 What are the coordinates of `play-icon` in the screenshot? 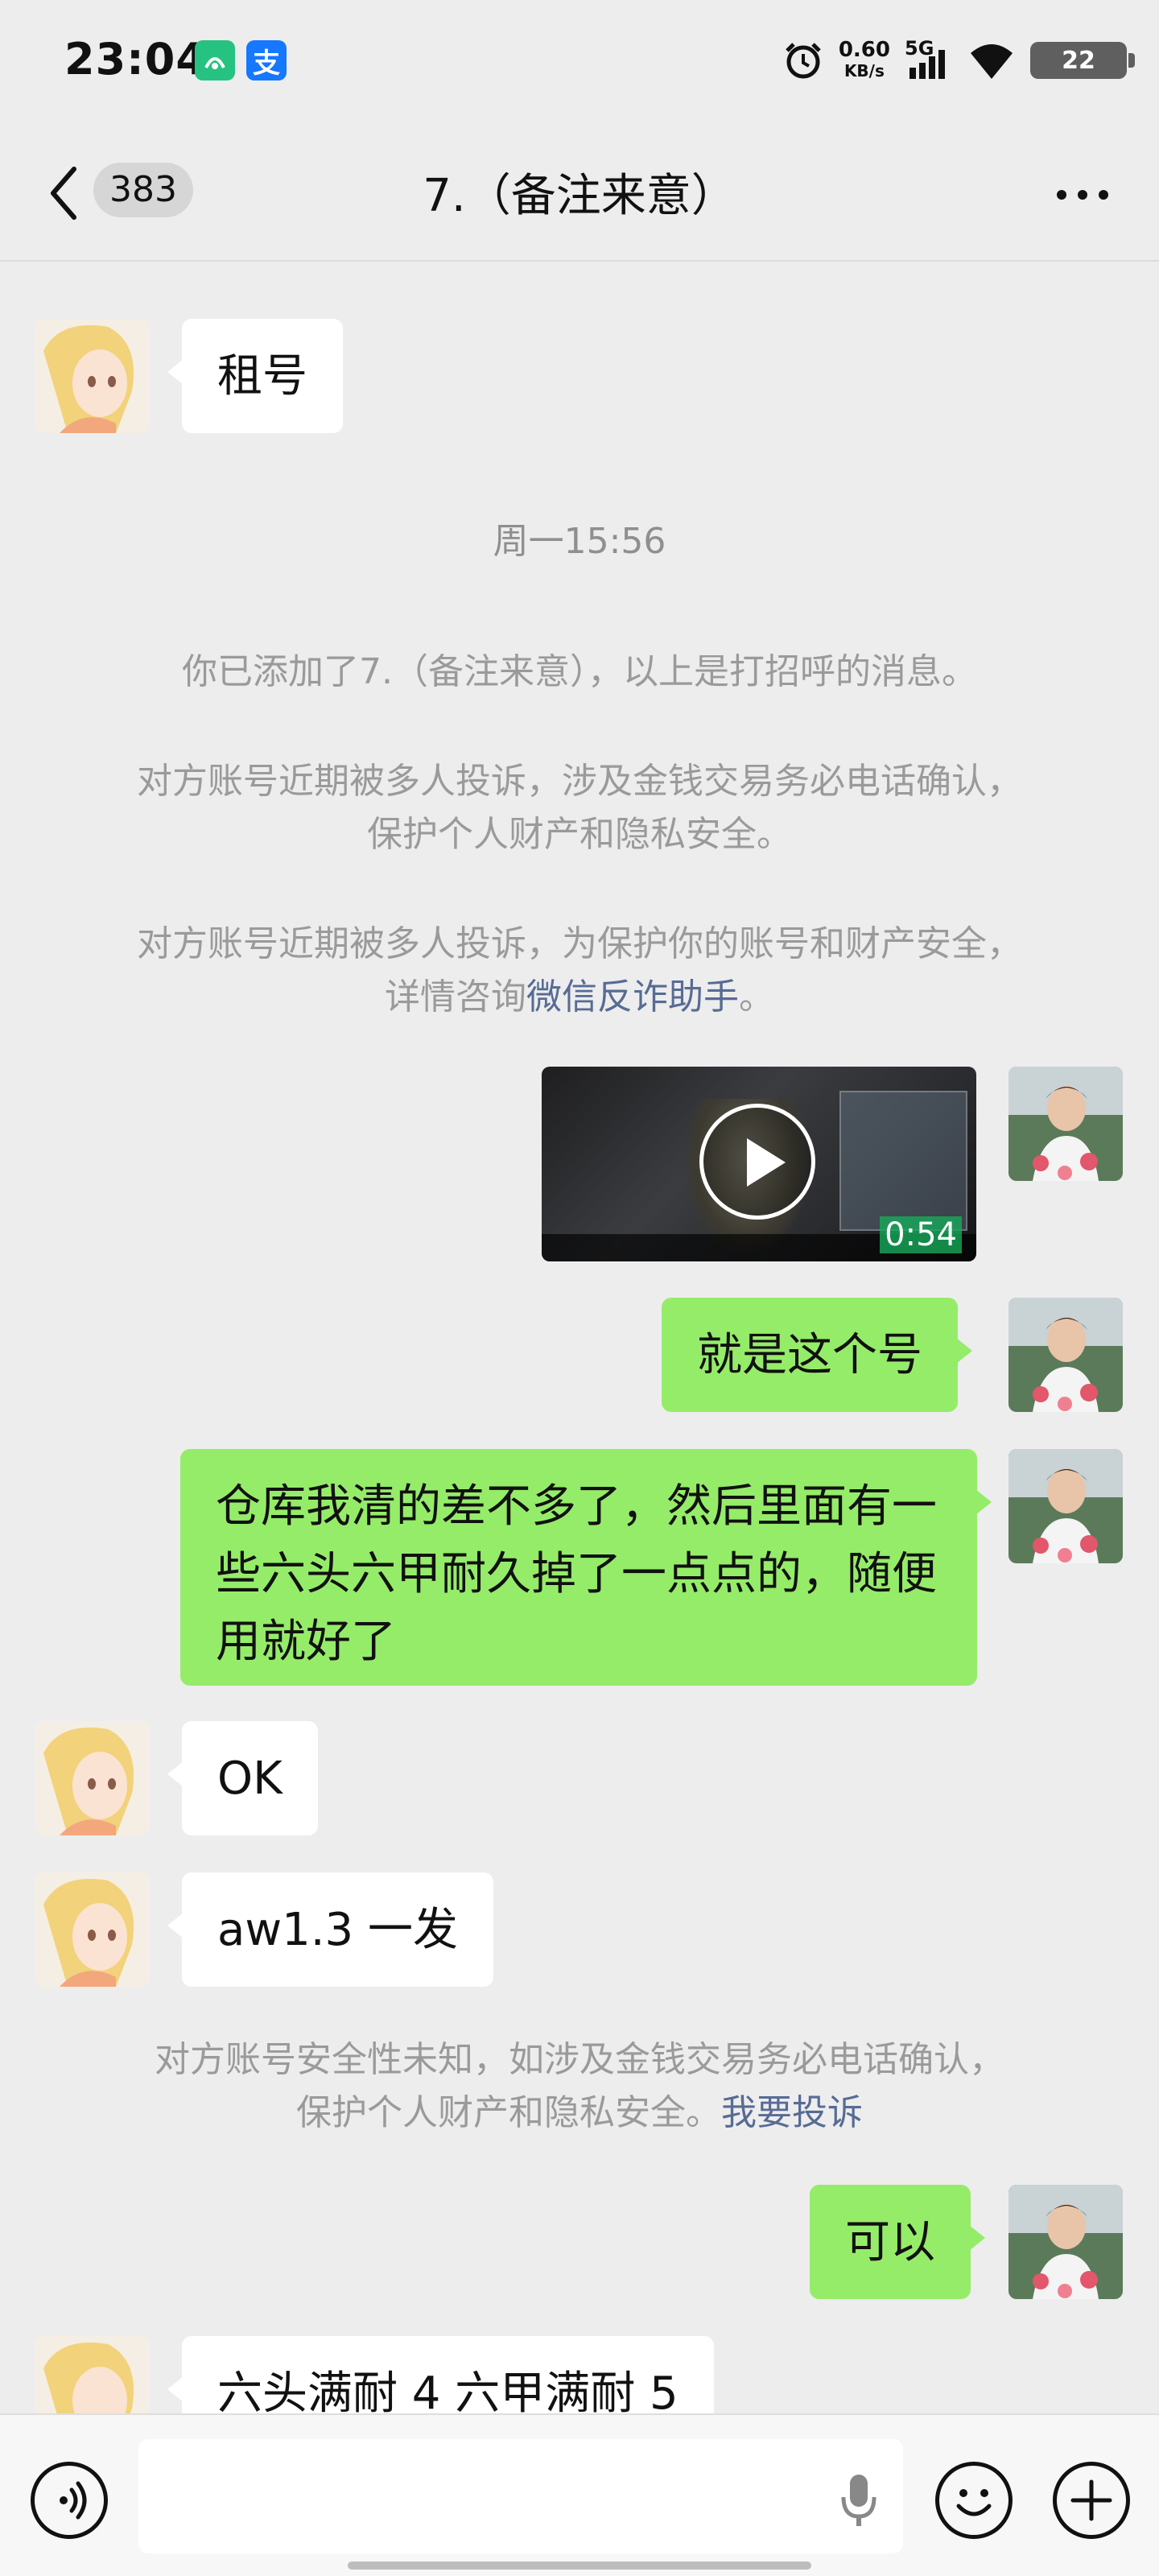 It's located at (757, 1162).